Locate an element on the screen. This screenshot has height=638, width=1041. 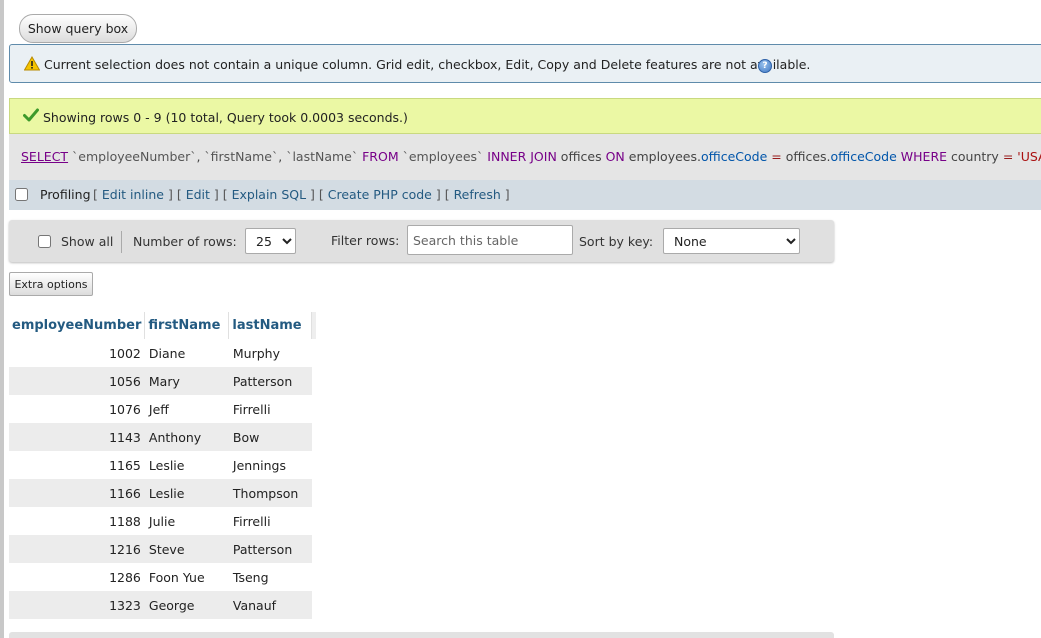
number-of-rows-select: 25 is located at coordinates (270, 241).